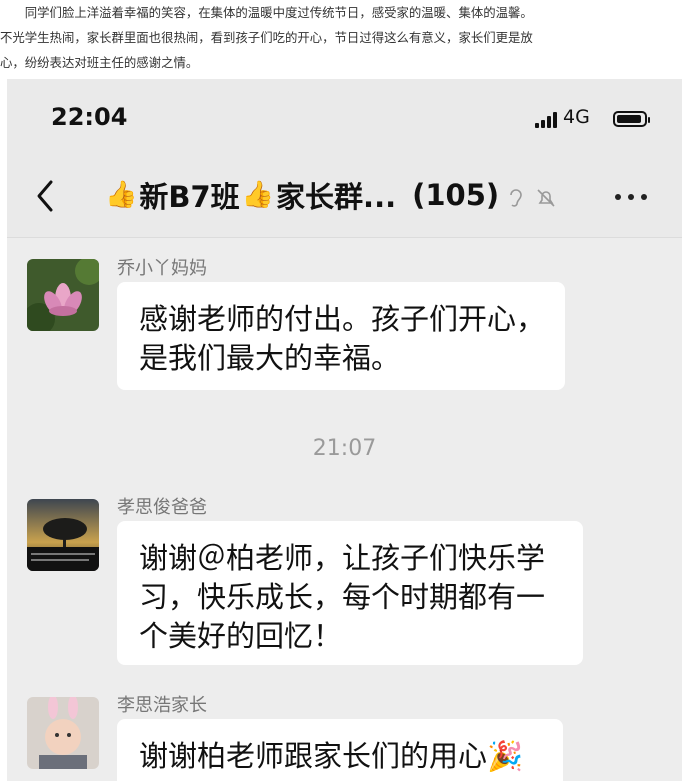  What do you see at coordinates (344, 448) in the screenshot?
I see `chat-timestamp: 21:07` at bounding box center [344, 448].